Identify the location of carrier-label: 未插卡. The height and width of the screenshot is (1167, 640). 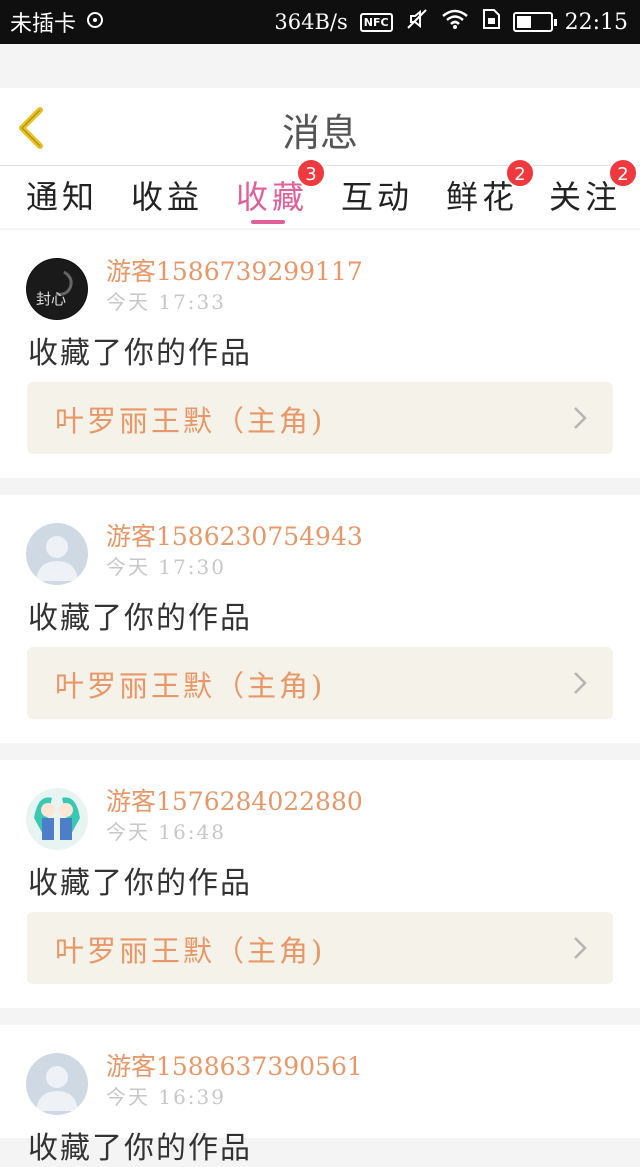
(43, 24).